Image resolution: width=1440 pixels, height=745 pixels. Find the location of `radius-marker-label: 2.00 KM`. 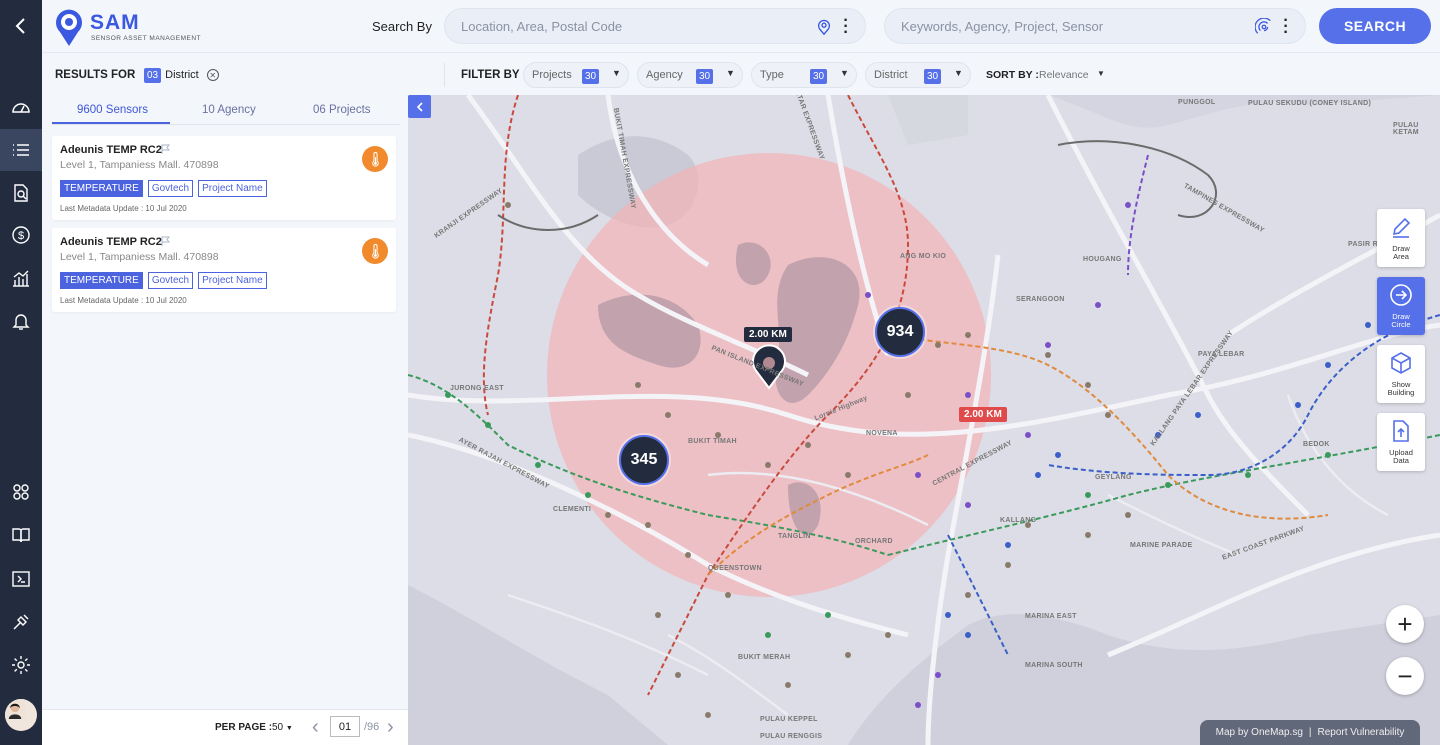

radius-marker-label: 2.00 KM is located at coordinates (768, 334).